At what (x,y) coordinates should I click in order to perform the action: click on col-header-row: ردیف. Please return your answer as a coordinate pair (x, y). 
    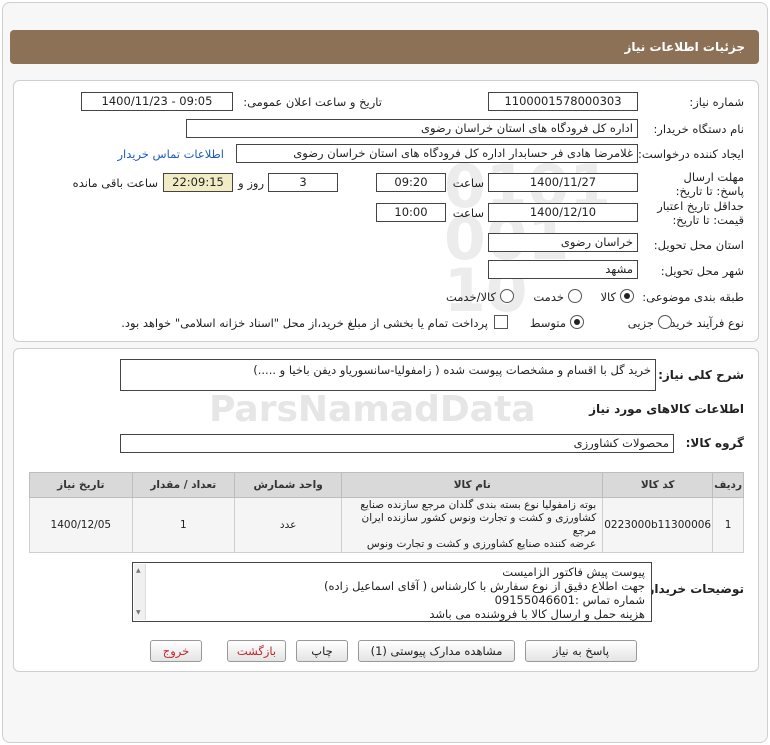
    Looking at the image, I should click on (728, 485).